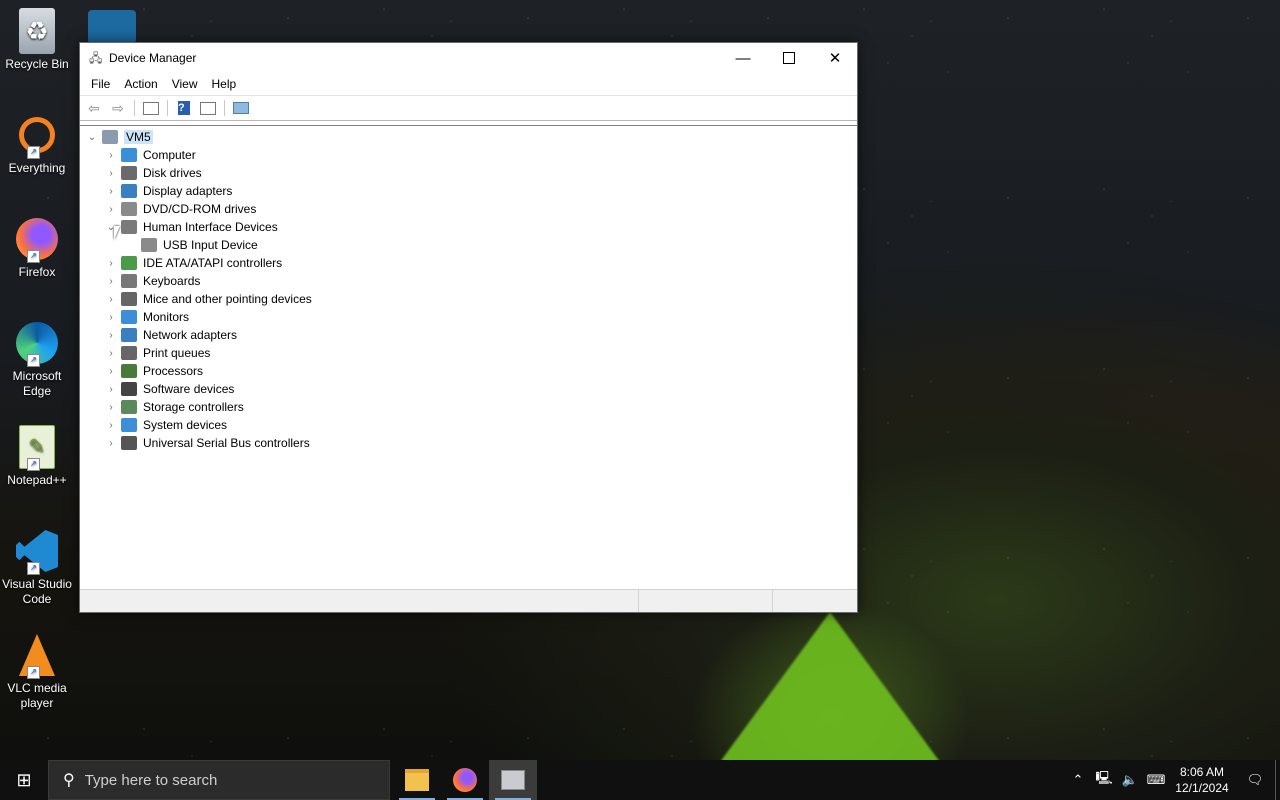 This screenshot has width=1280, height=800. I want to click on tree-category-item: › Keyboards, so click(152, 281).